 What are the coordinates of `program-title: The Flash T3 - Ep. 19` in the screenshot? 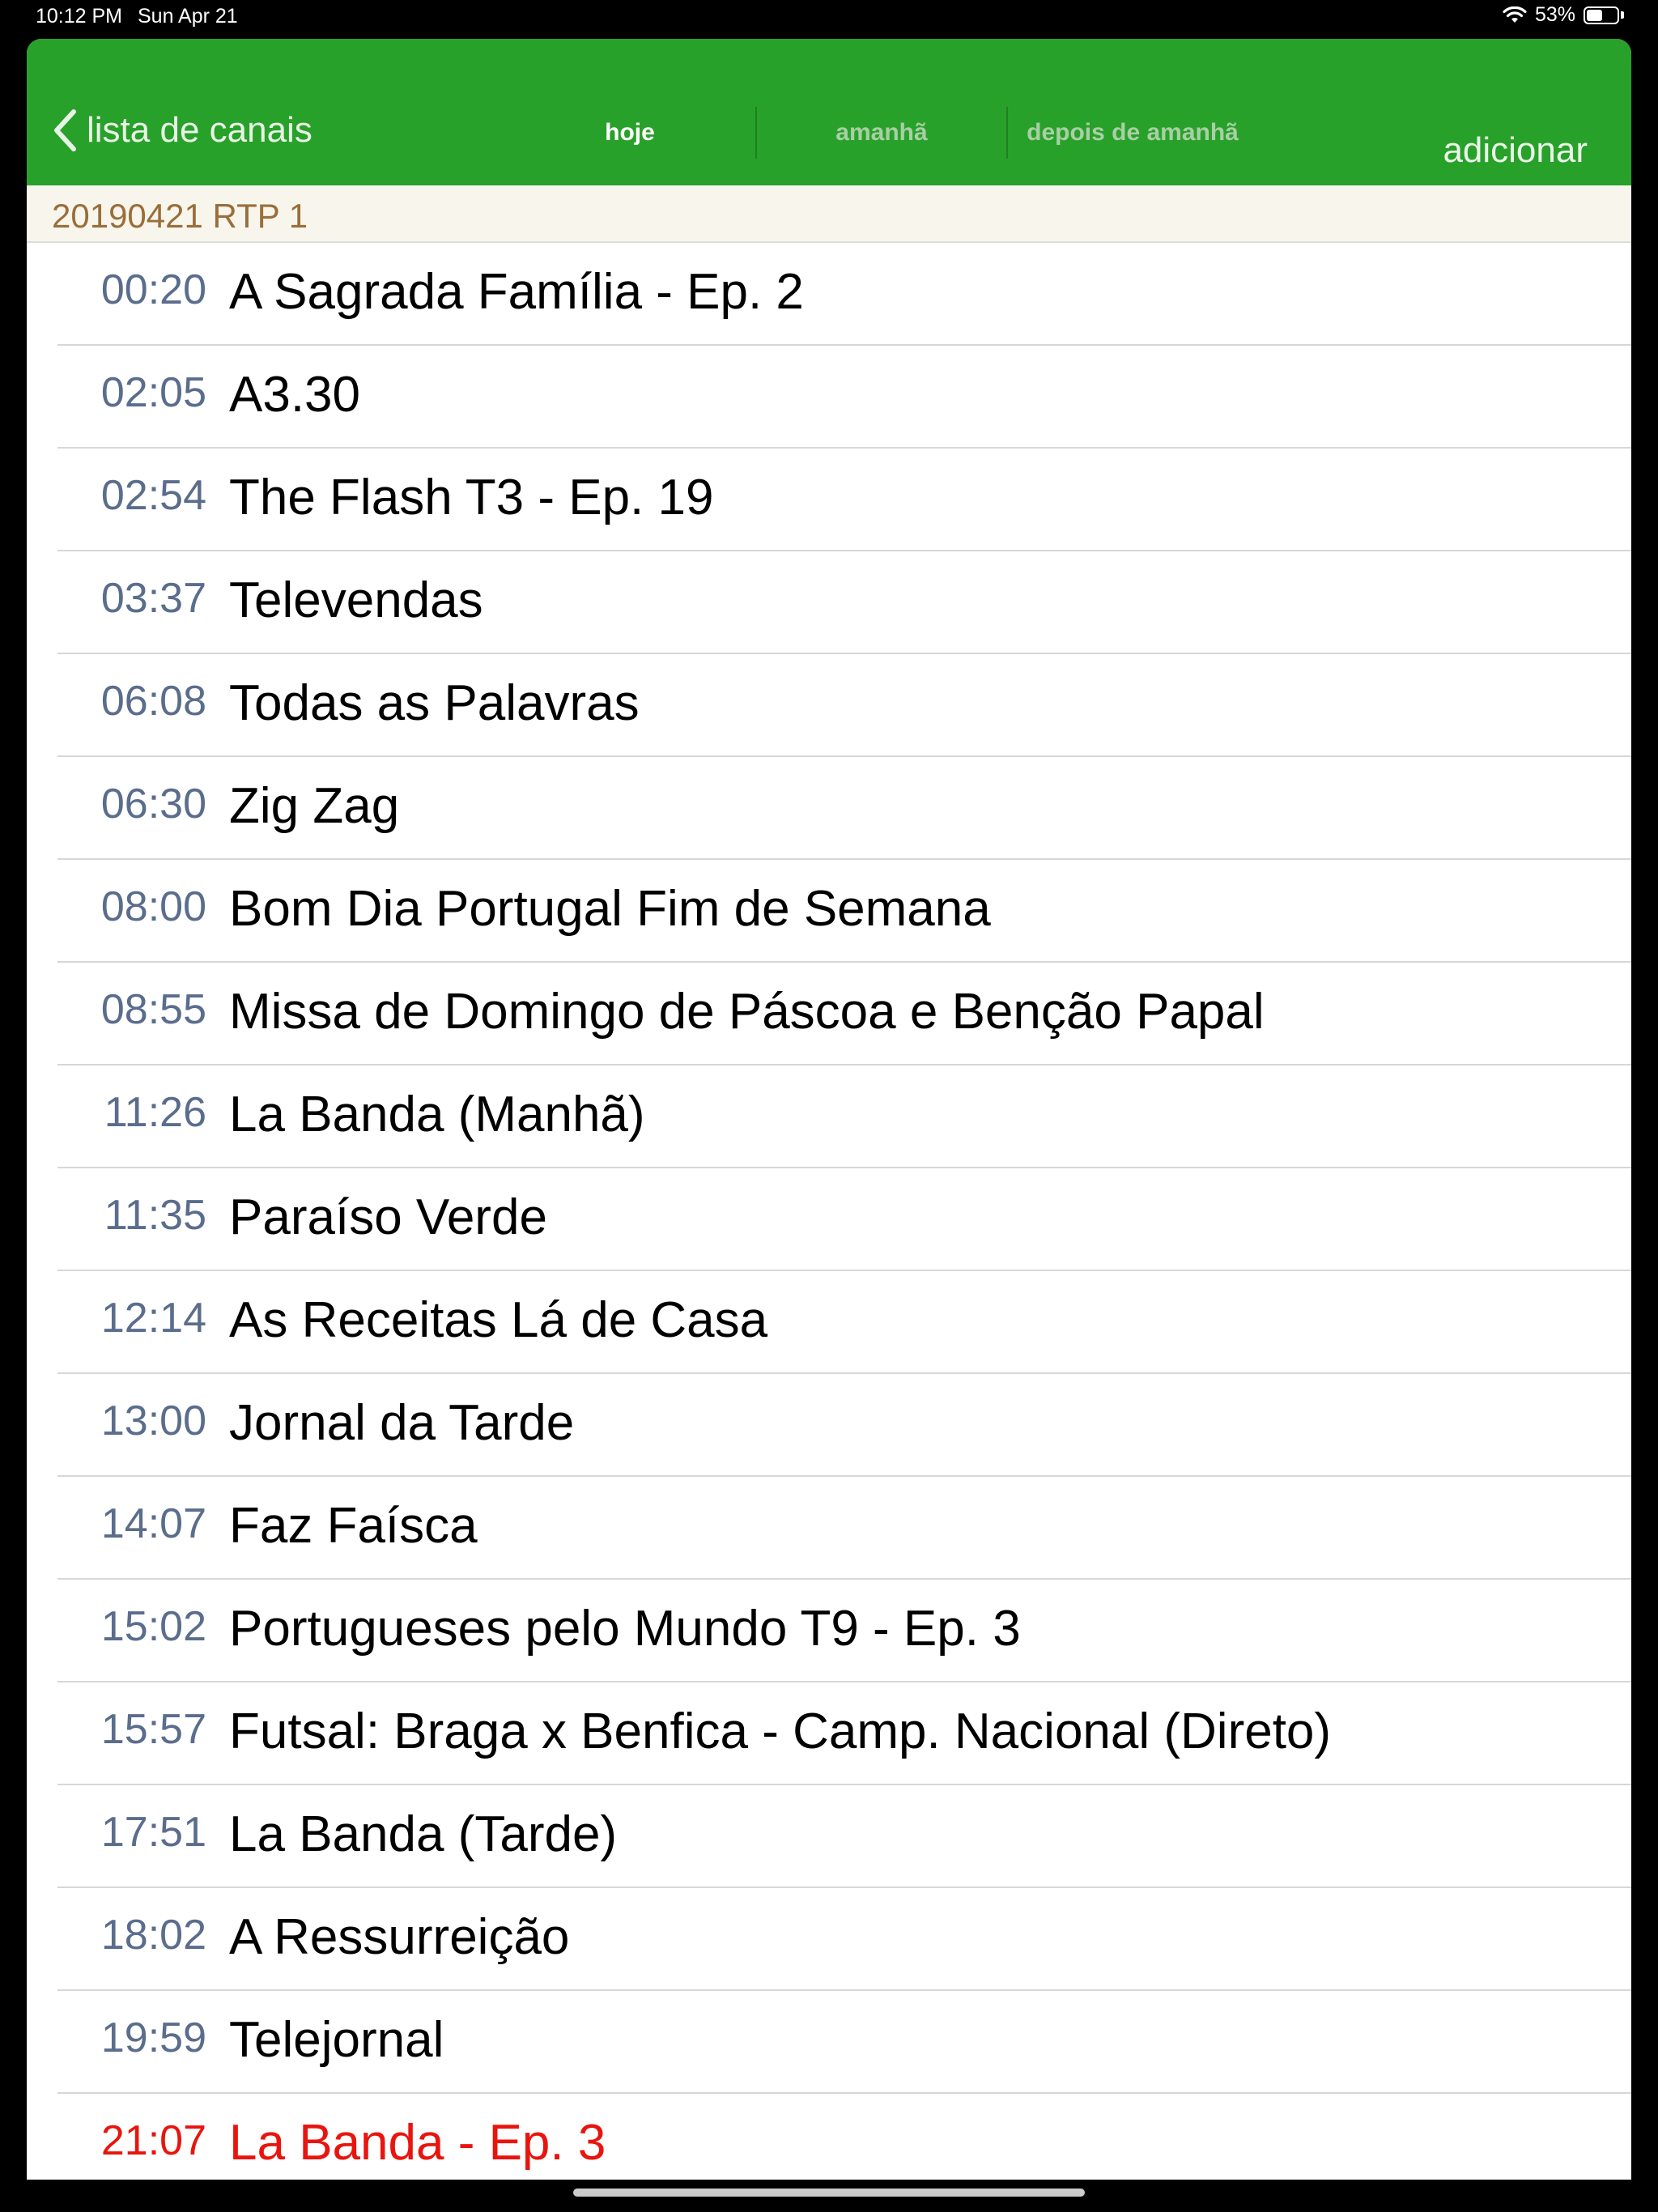 It's located at (471, 497).